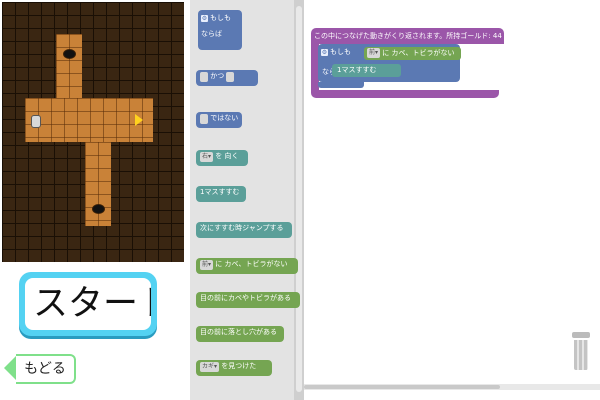 This screenshot has height=400, width=600. What do you see at coordinates (69, 66) in the screenshot?
I see `path-segment-top` at bounding box center [69, 66].